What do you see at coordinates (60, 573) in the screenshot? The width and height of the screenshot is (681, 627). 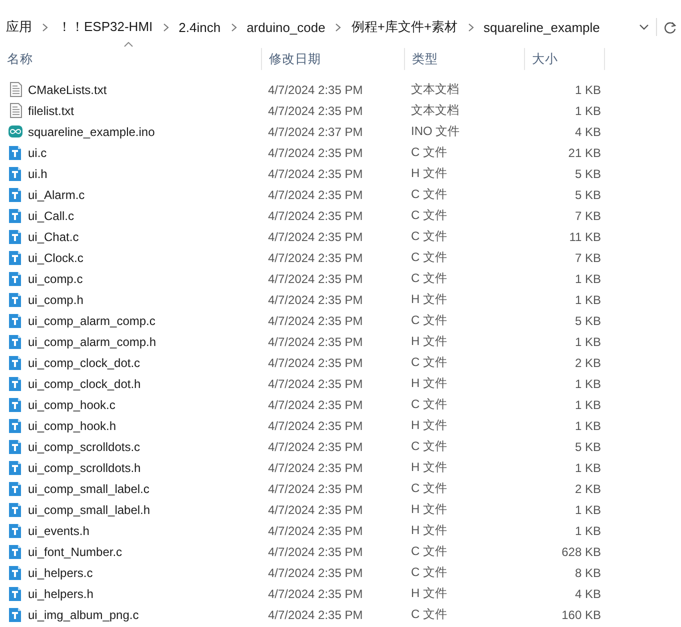 I see `file-name: ui_helpers.c` at bounding box center [60, 573].